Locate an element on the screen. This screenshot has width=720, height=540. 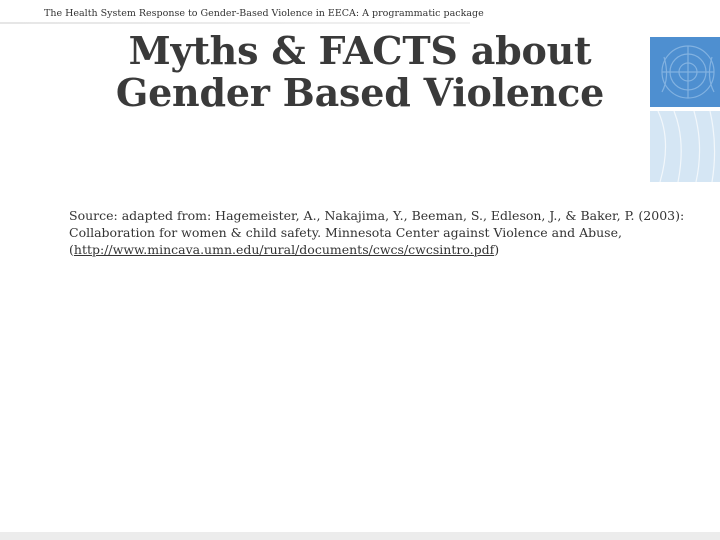
paren-close: ) is located at coordinates (497, 249).